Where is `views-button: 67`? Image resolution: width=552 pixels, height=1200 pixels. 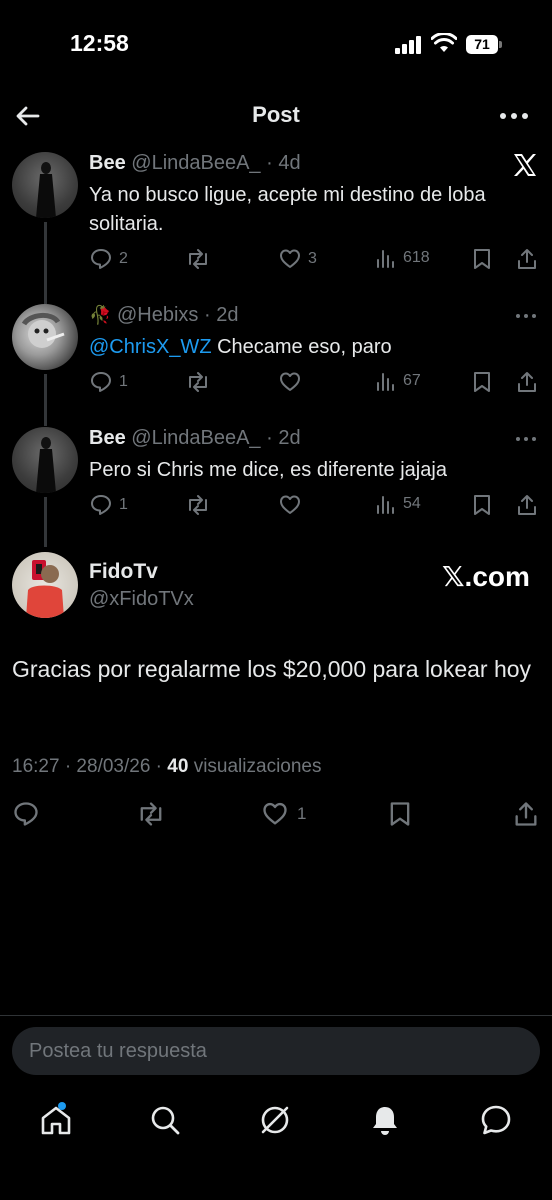 views-button: 67 is located at coordinates (398, 381).